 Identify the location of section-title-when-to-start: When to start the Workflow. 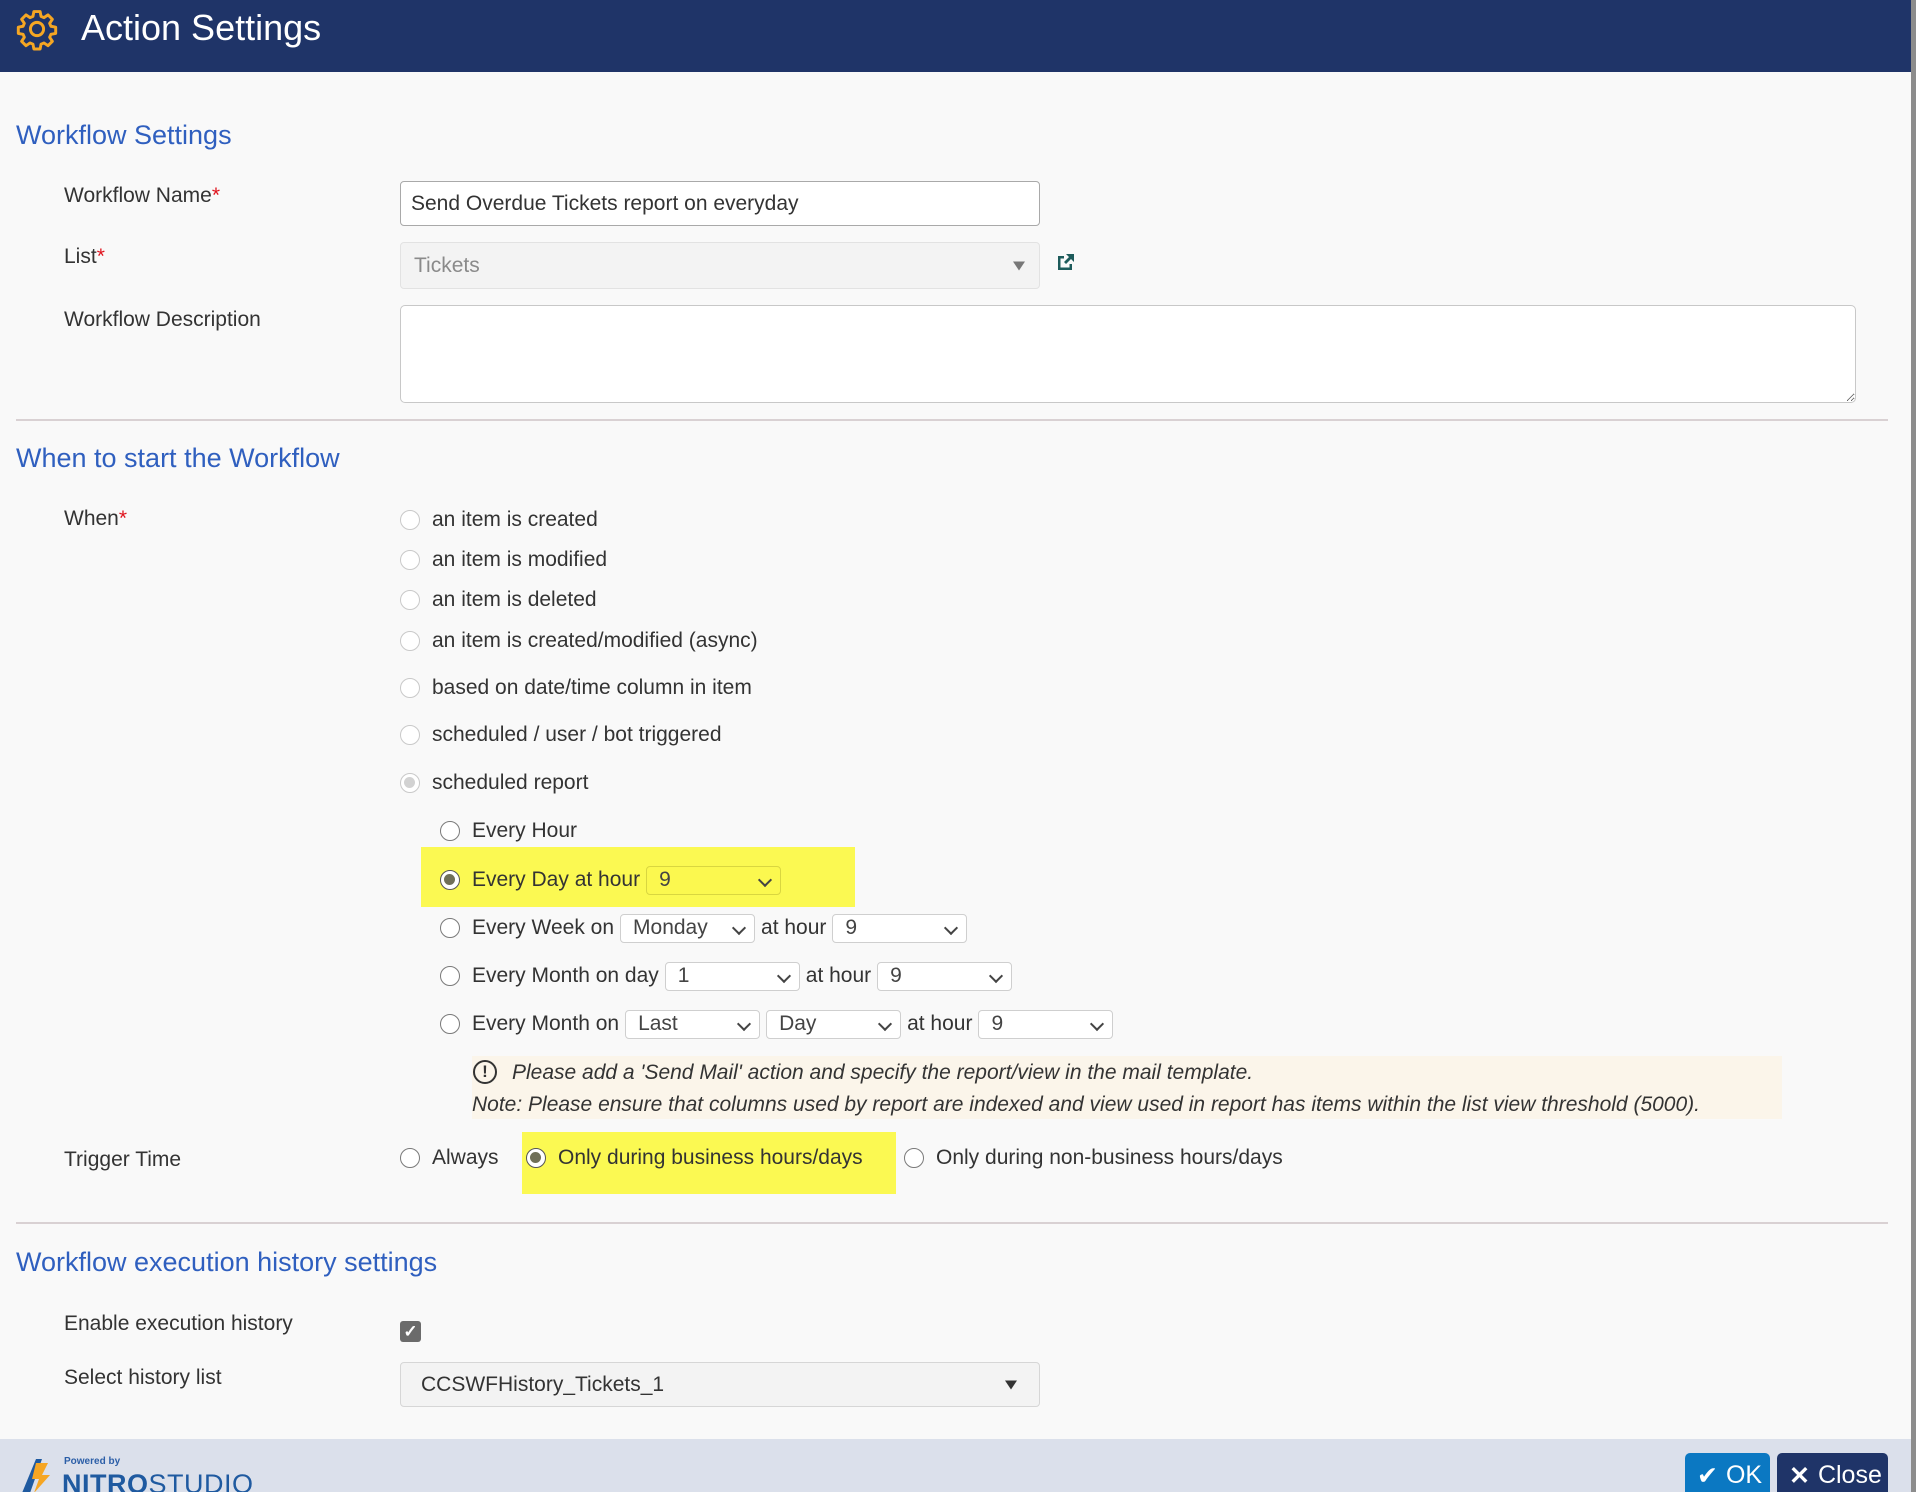
(178, 458).